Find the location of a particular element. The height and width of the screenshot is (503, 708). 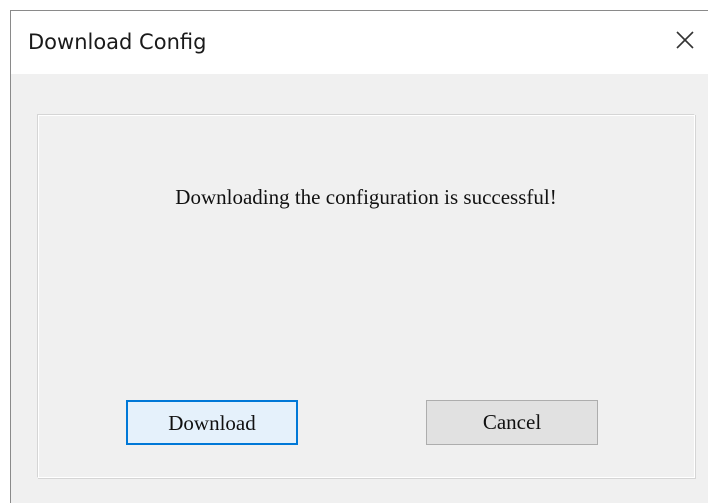

close-icon is located at coordinates (685, 40).